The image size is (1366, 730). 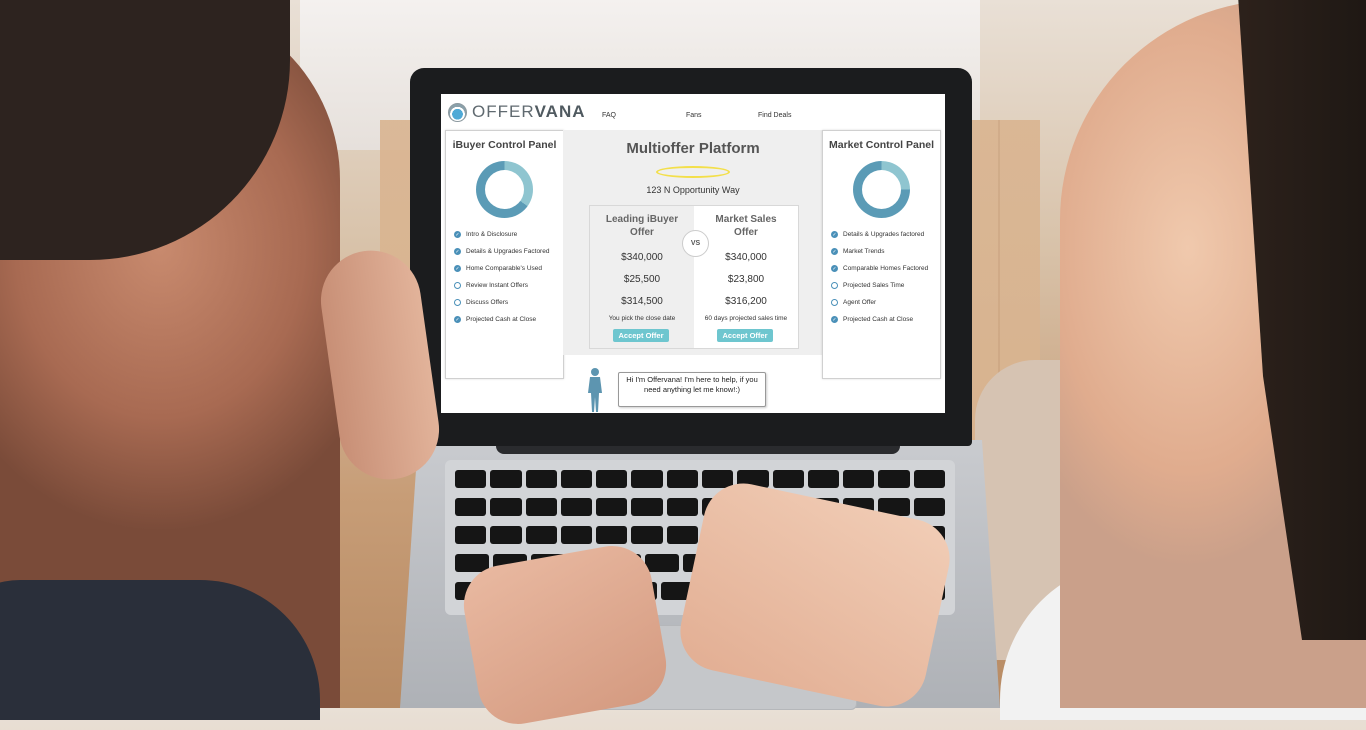 What do you see at coordinates (774, 115) in the screenshot?
I see `nav-find-deals: Find Deals` at bounding box center [774, 115].